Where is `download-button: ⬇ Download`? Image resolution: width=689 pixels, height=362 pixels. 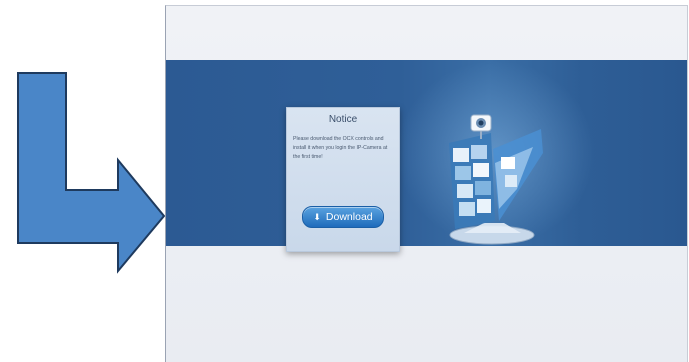
download-button: ⬇ Download is located at coordinates (343, 217).